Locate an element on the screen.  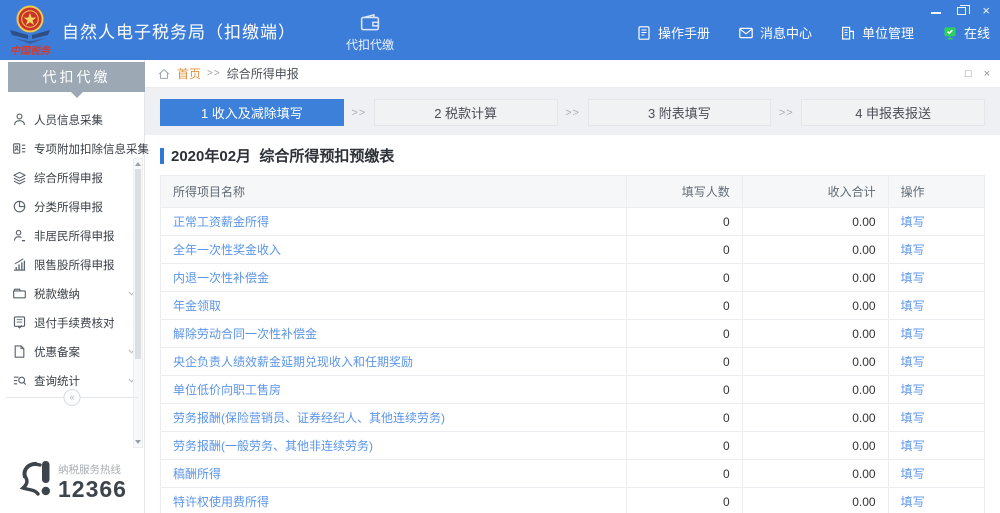
scrollbar-thumb is located at coordinates (138, 264).